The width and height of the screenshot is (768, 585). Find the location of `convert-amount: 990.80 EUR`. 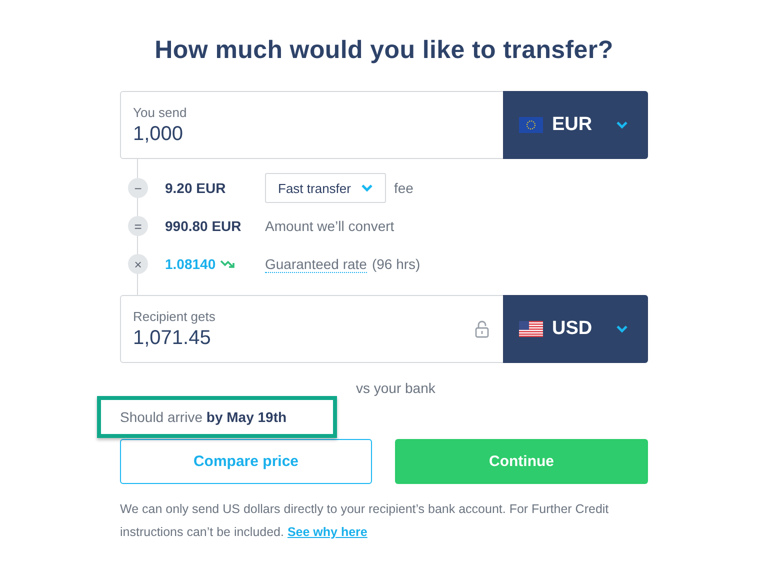

convert-amount: 990.80 EUR is located at coordinates (203, 226).